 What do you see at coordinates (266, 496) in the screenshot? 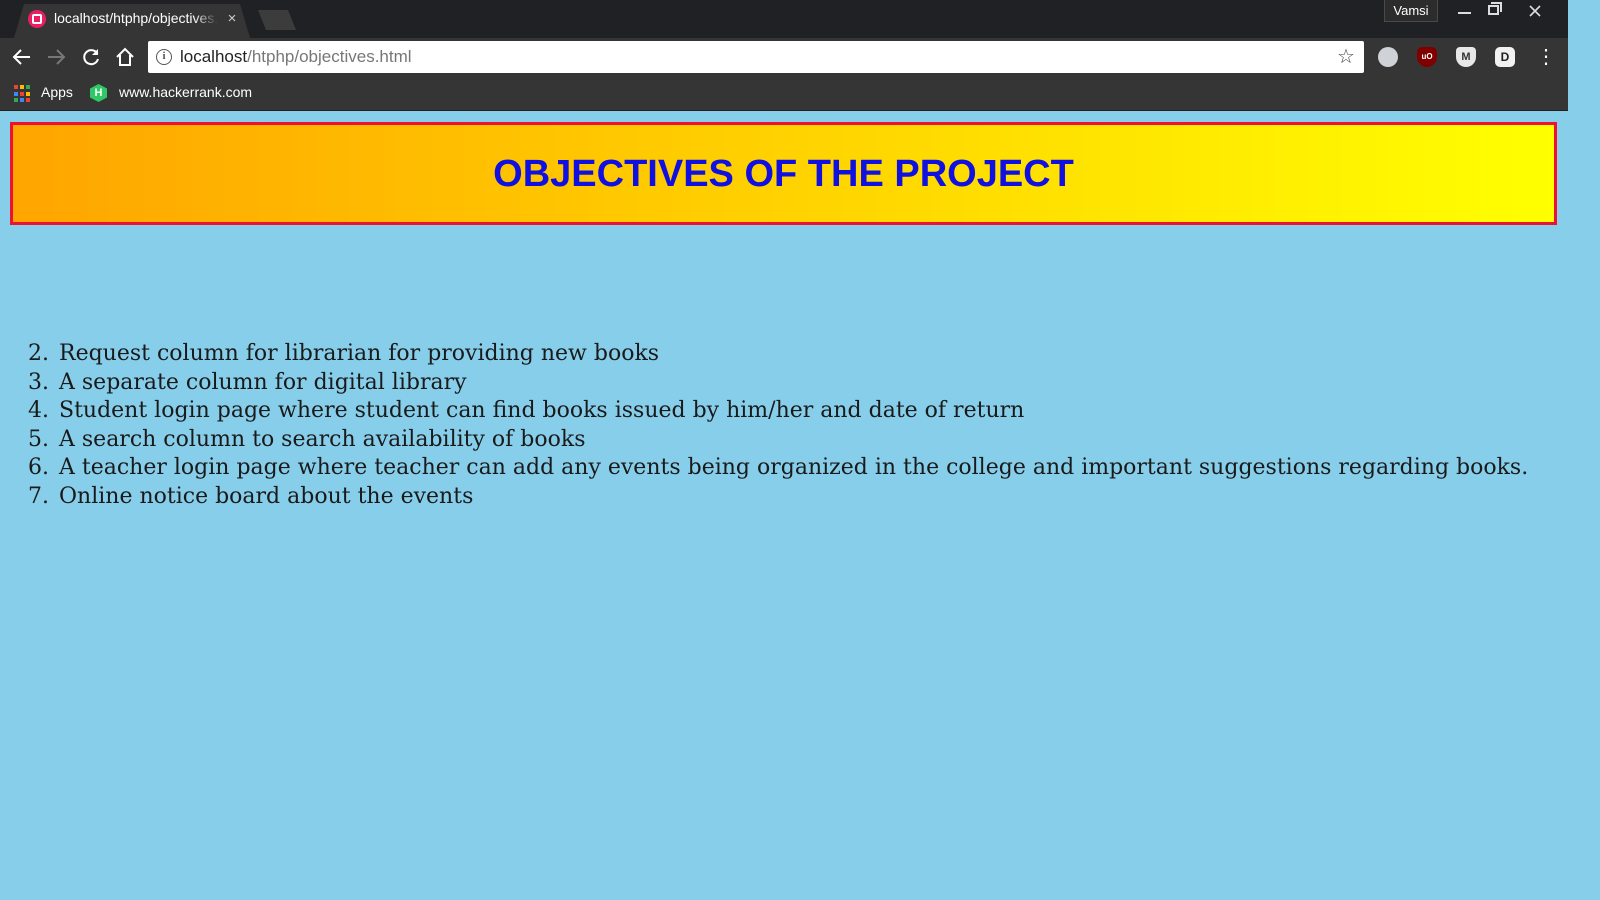
I see `list-item-text: Online notice board about the events` at bounding box center [266, 496].